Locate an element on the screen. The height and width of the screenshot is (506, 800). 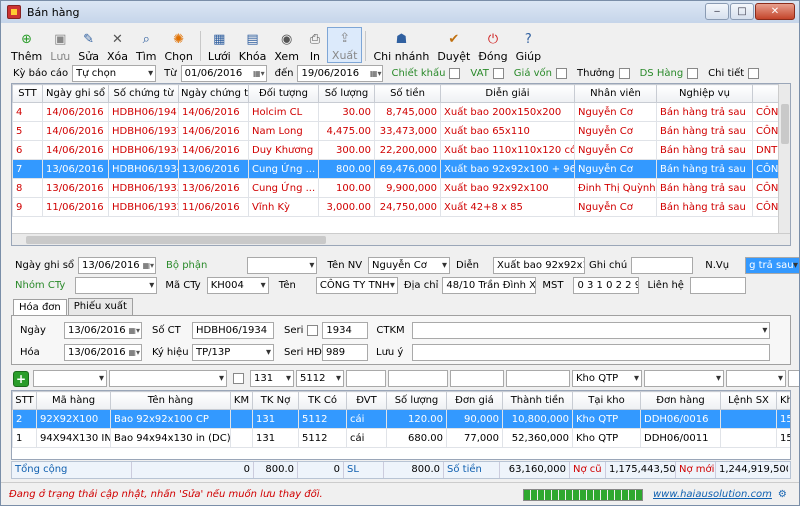
ten-cty-select: CÔNG TY TNH is located at coordinates (356, 285).